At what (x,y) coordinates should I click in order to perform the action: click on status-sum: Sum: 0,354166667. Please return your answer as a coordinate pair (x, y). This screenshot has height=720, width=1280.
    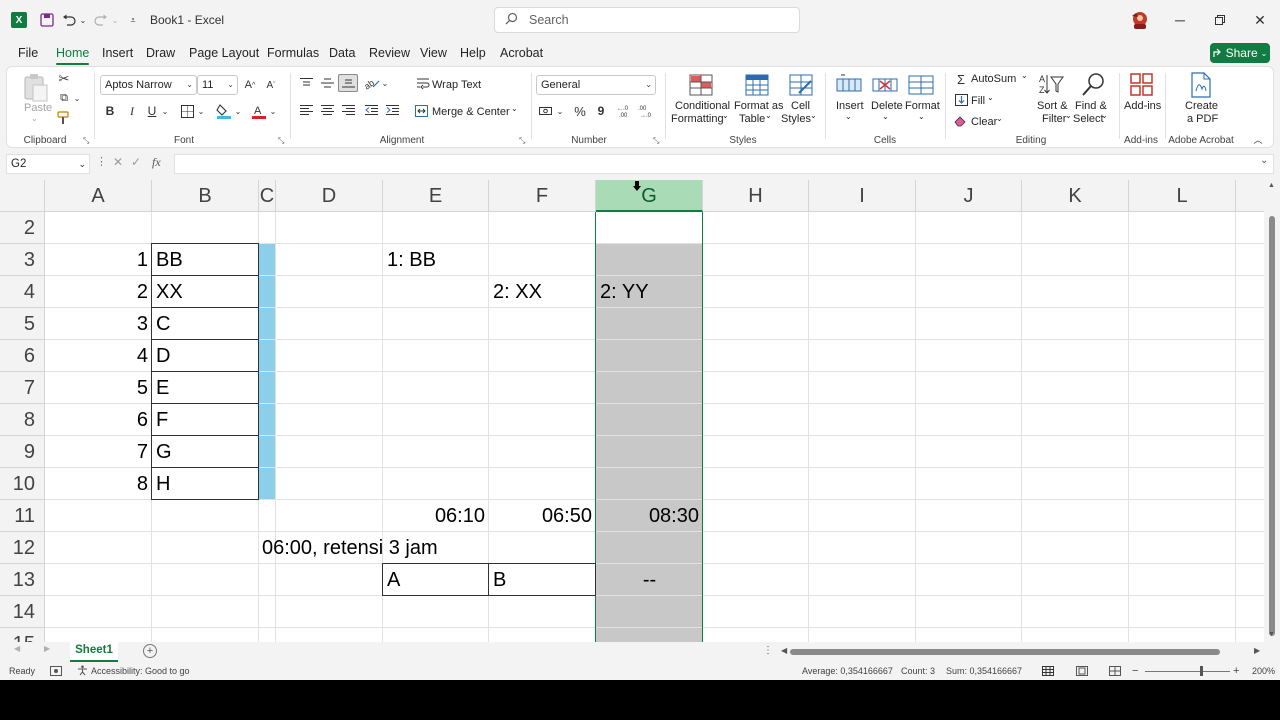
    Looking at the image, I should click on (984, 671).